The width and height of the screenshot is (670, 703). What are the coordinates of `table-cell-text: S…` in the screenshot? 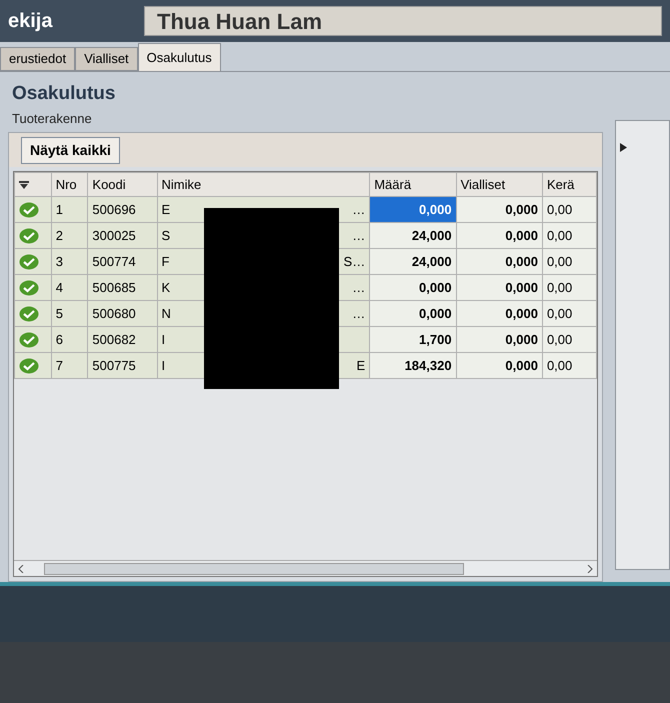 It's located at (355, 261).